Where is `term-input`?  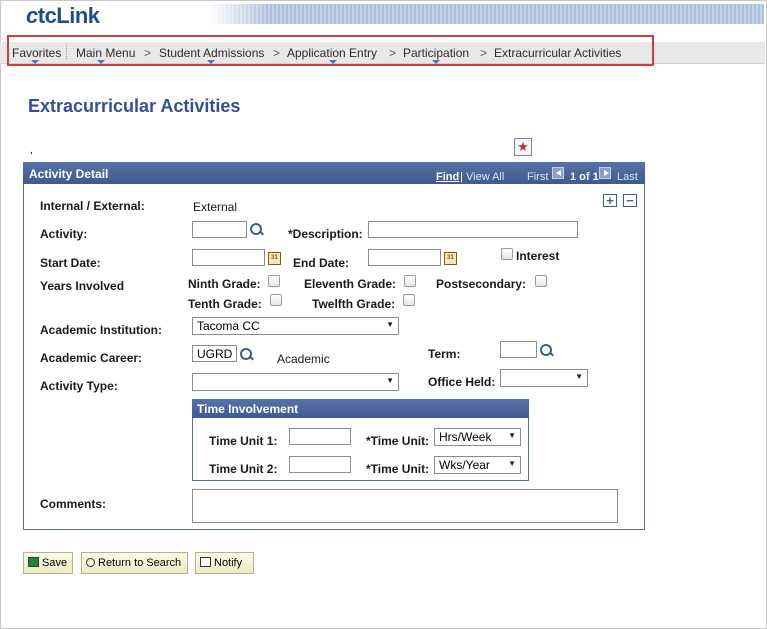
term-input is located at coordinates (518, 349).